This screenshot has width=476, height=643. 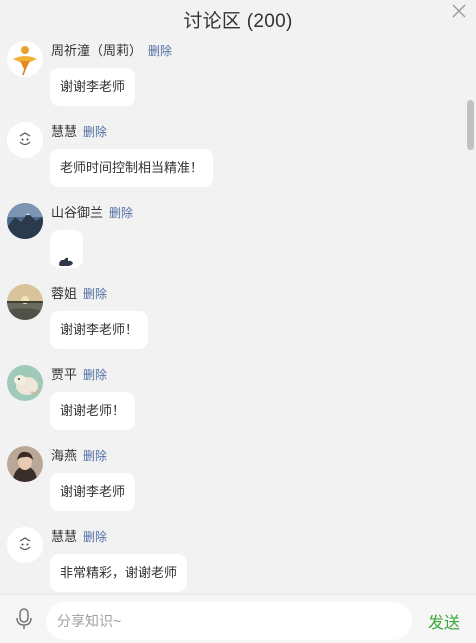 I want to click on list-item: 贾平 删除 谢谢老师！, so click(x=230, y=402).